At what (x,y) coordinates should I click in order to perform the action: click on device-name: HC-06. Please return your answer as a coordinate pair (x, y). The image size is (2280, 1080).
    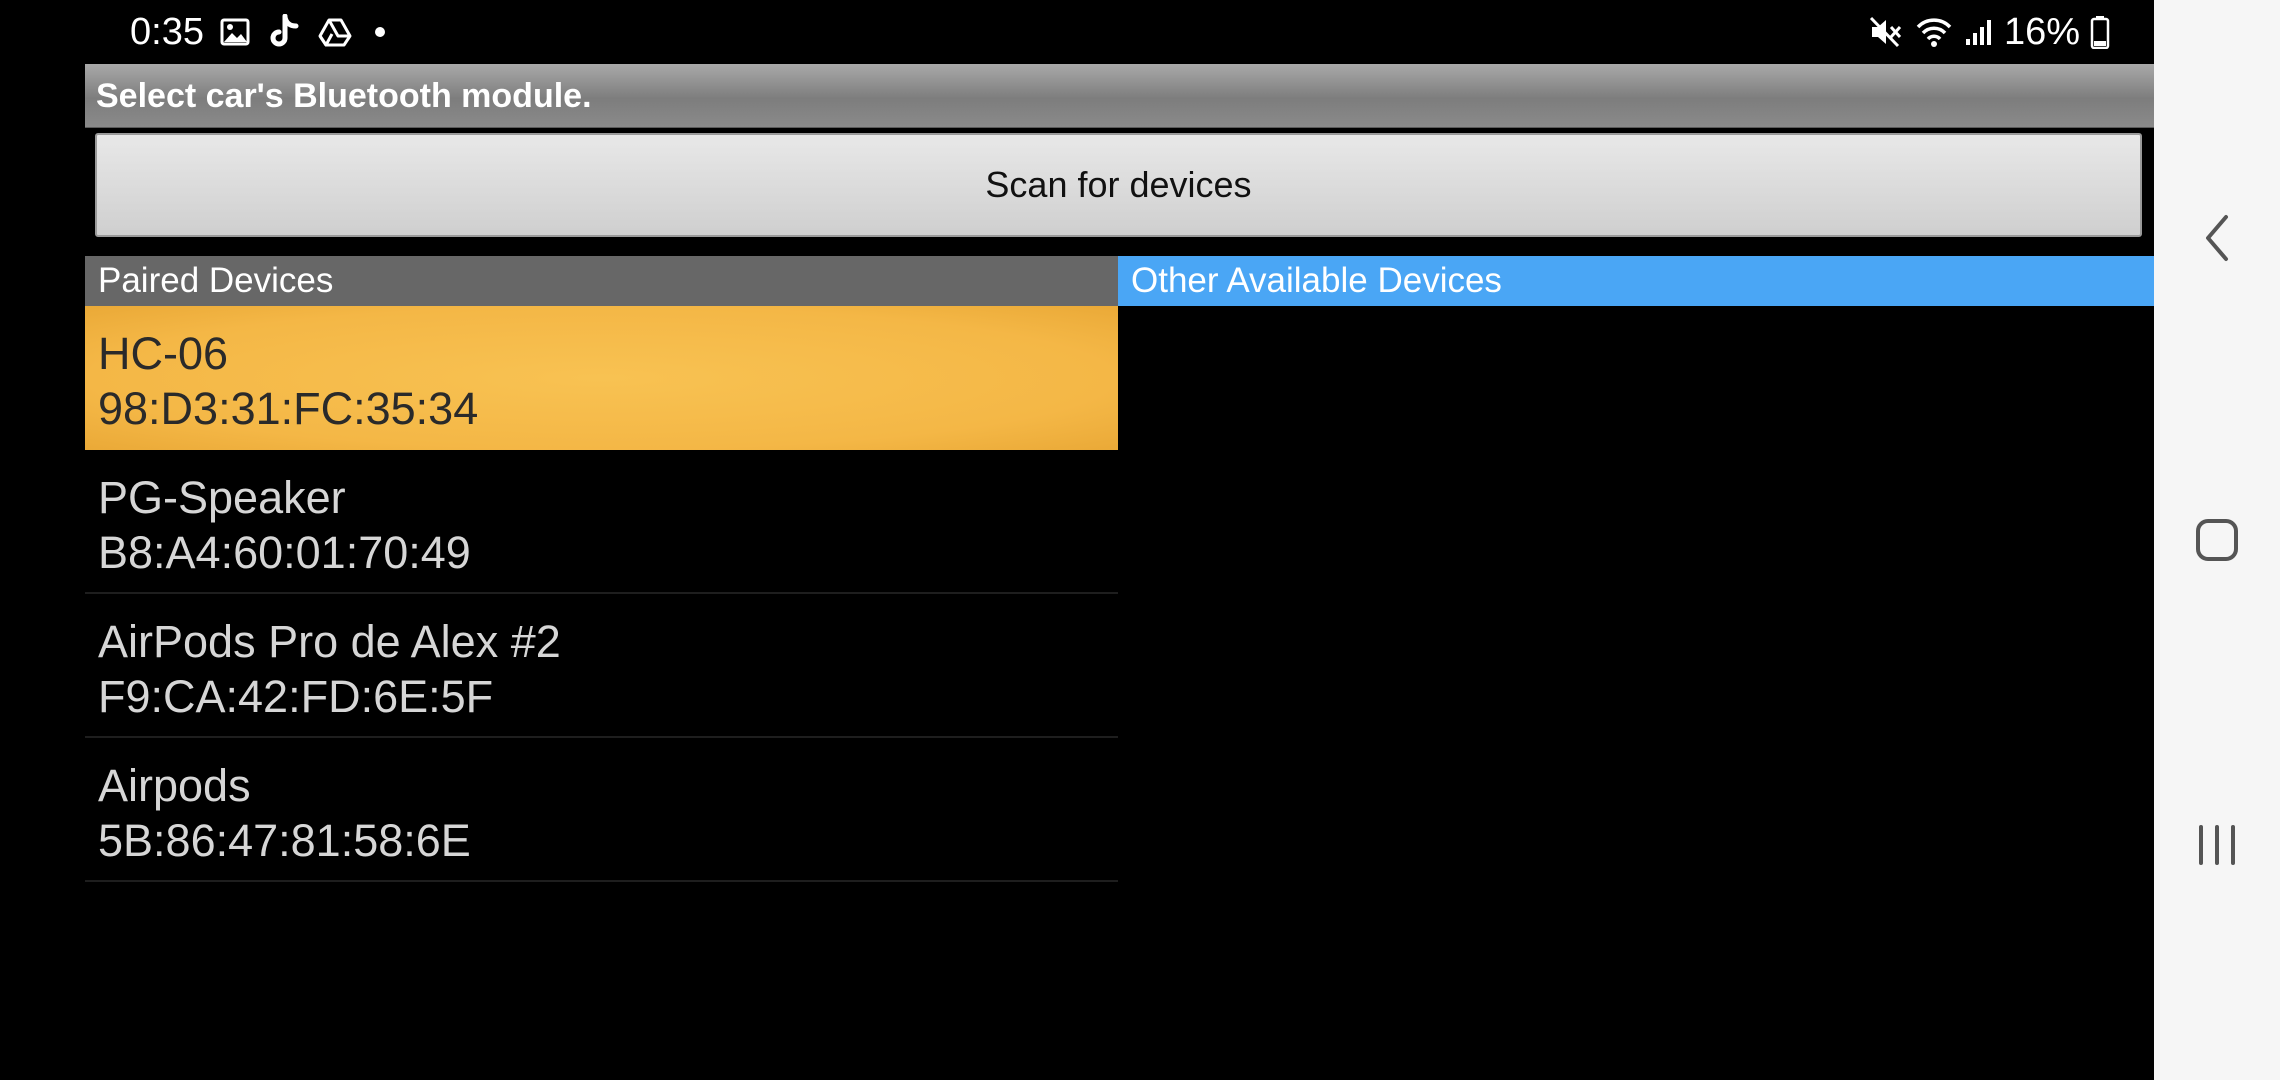
    Looking at the image, I should click on (163, 353).